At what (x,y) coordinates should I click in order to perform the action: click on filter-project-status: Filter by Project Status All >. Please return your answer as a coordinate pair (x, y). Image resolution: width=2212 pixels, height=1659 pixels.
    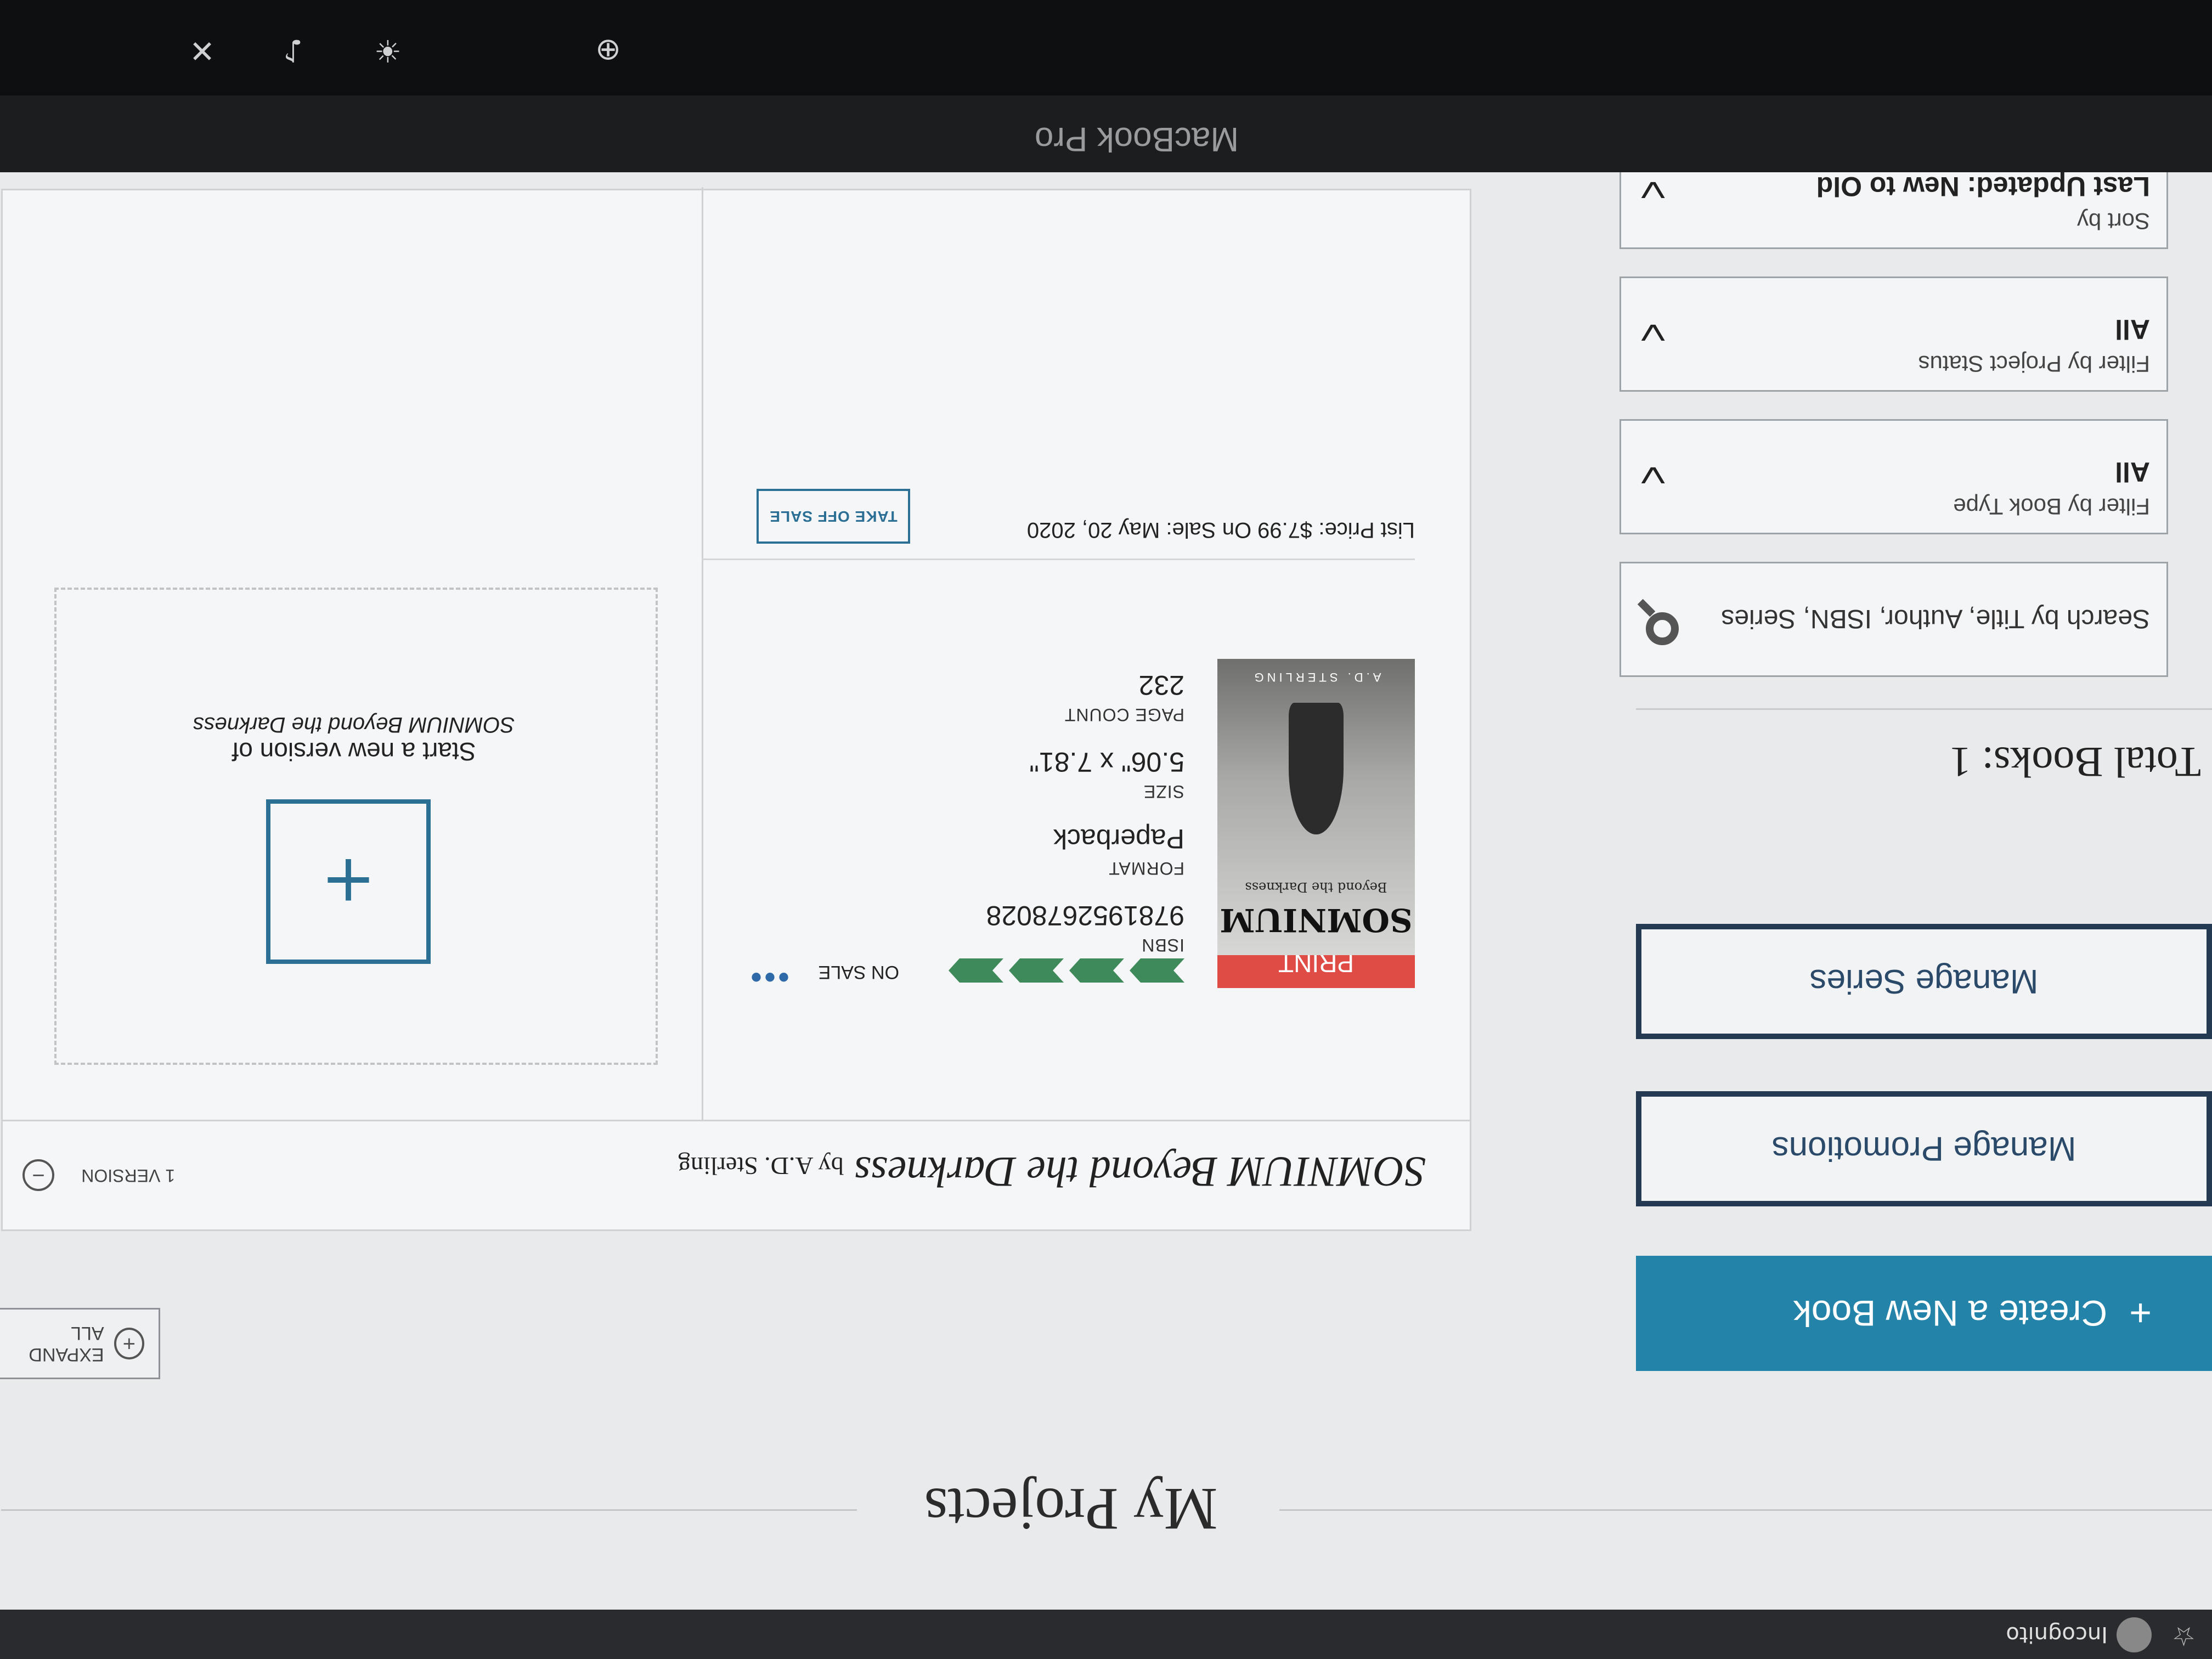
    Looking at the image, I should click on (1894, 334).